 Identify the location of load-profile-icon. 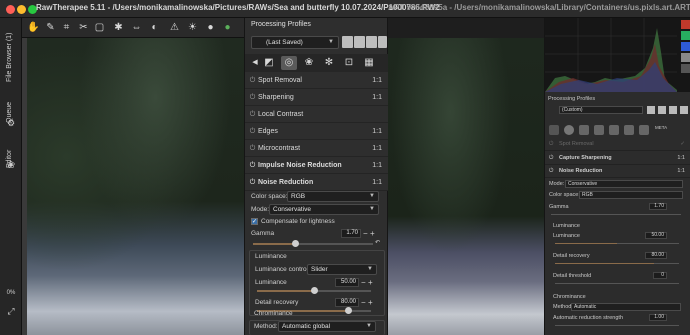
(347, 42).